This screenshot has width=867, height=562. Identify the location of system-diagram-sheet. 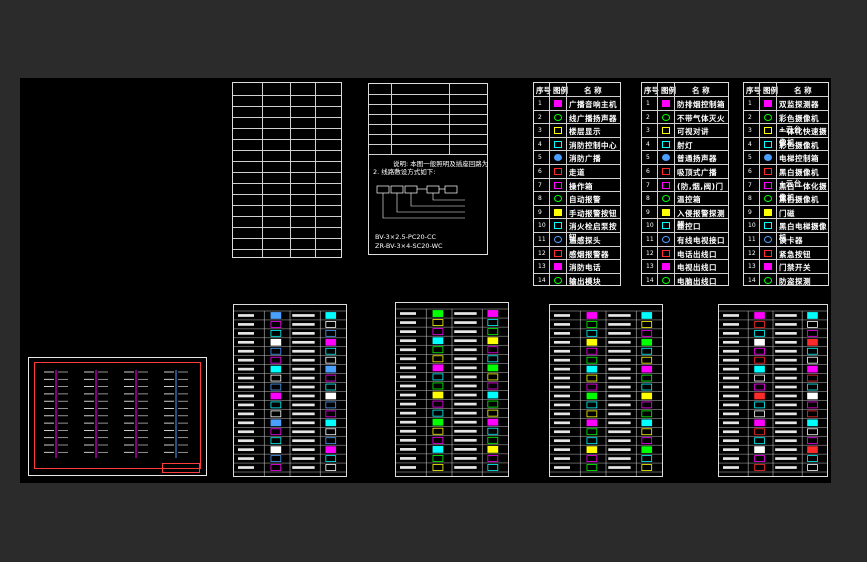
(117, 416).